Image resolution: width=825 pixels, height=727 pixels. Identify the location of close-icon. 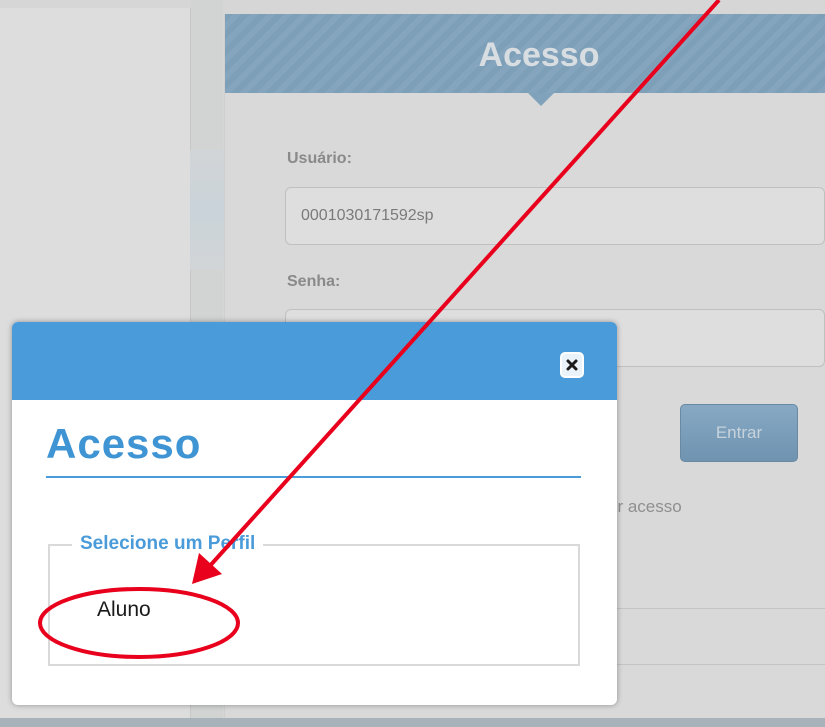
(572, 365).